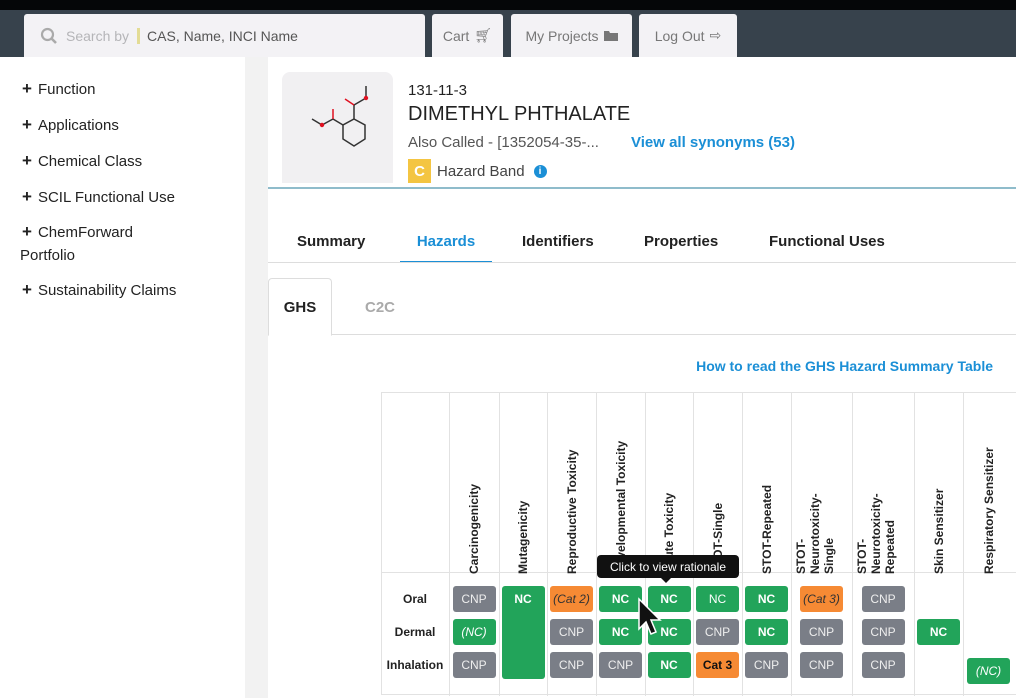  I want to click on hazard-cell-oral: (Cat 2), so click(571, 599).